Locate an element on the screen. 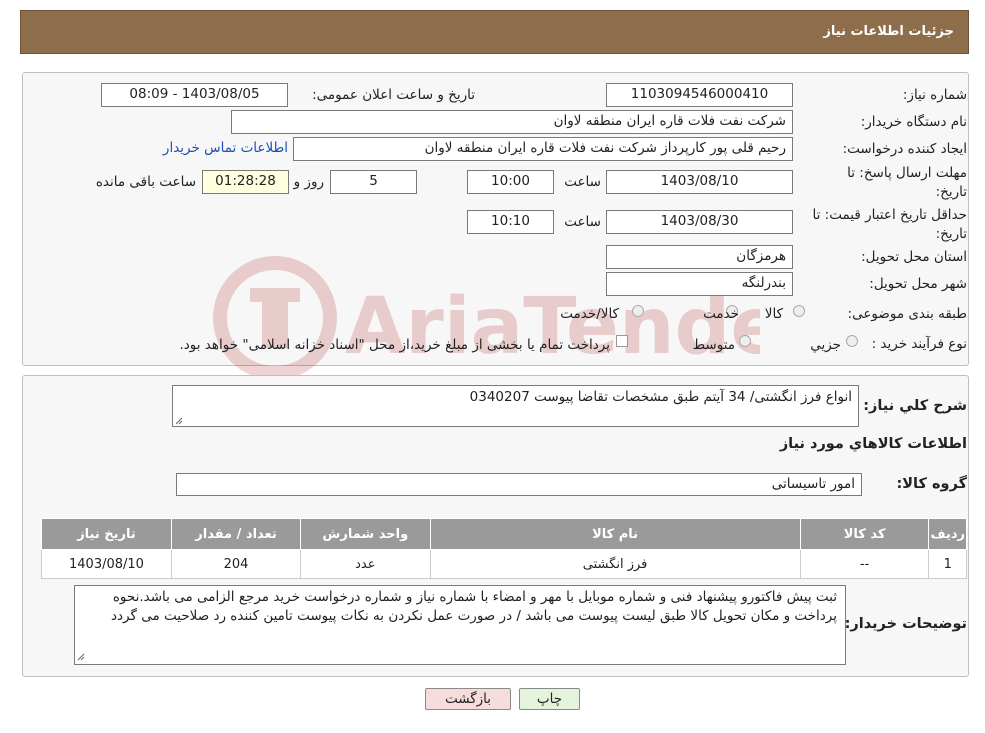  cell-unit: عدد is located at coordinates (365, 564).